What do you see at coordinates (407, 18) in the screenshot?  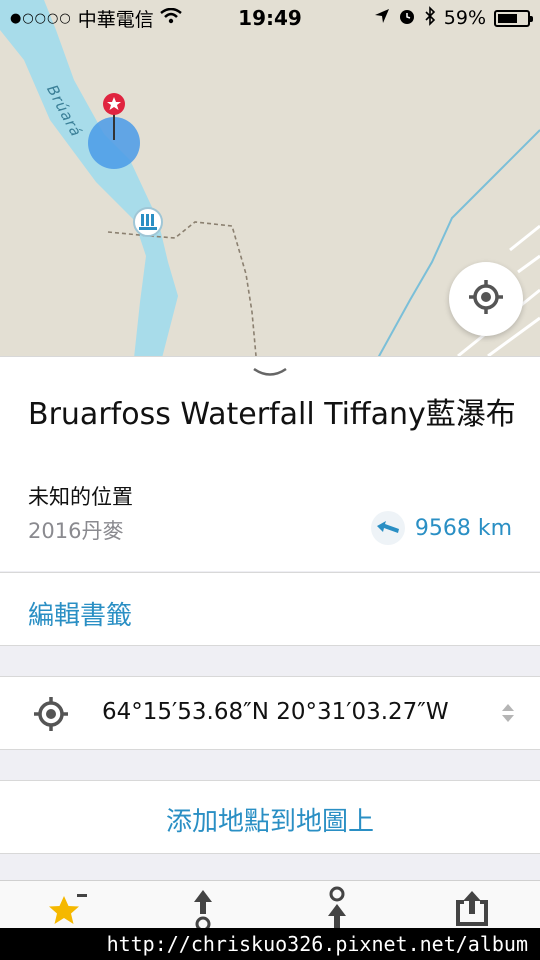 I see `alarm-icon` at bounding box center [407, 18].